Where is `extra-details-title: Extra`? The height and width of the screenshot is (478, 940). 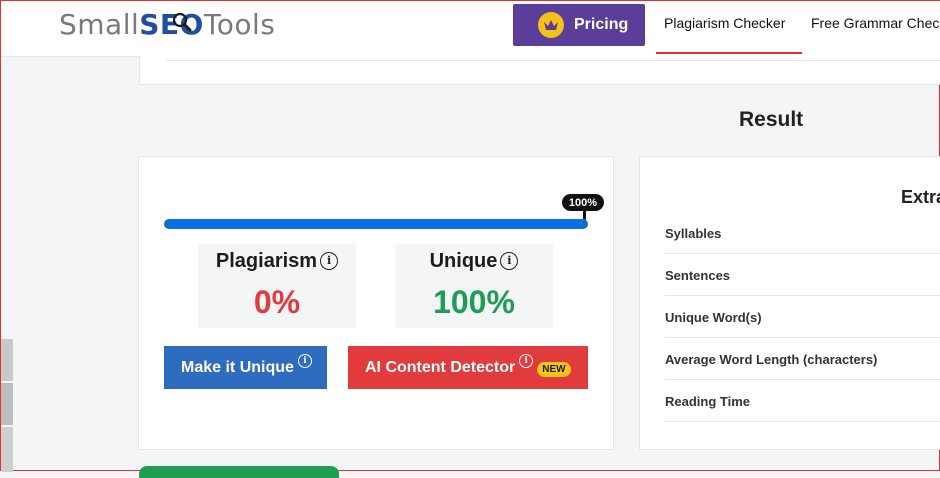
extra-details-title: Extra is located at coordinates (920, 197).